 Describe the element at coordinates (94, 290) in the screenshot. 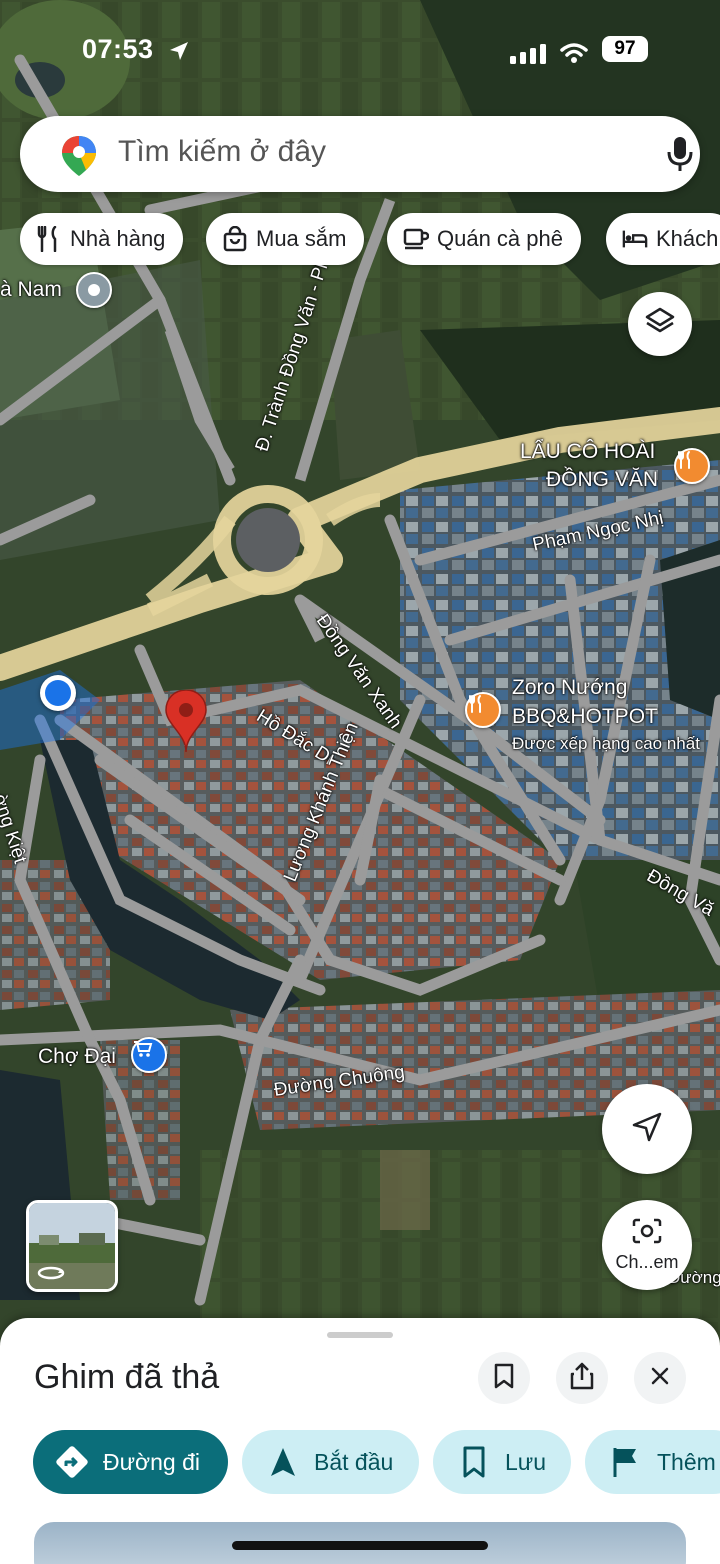

I see `place-marker-icon` at that location.